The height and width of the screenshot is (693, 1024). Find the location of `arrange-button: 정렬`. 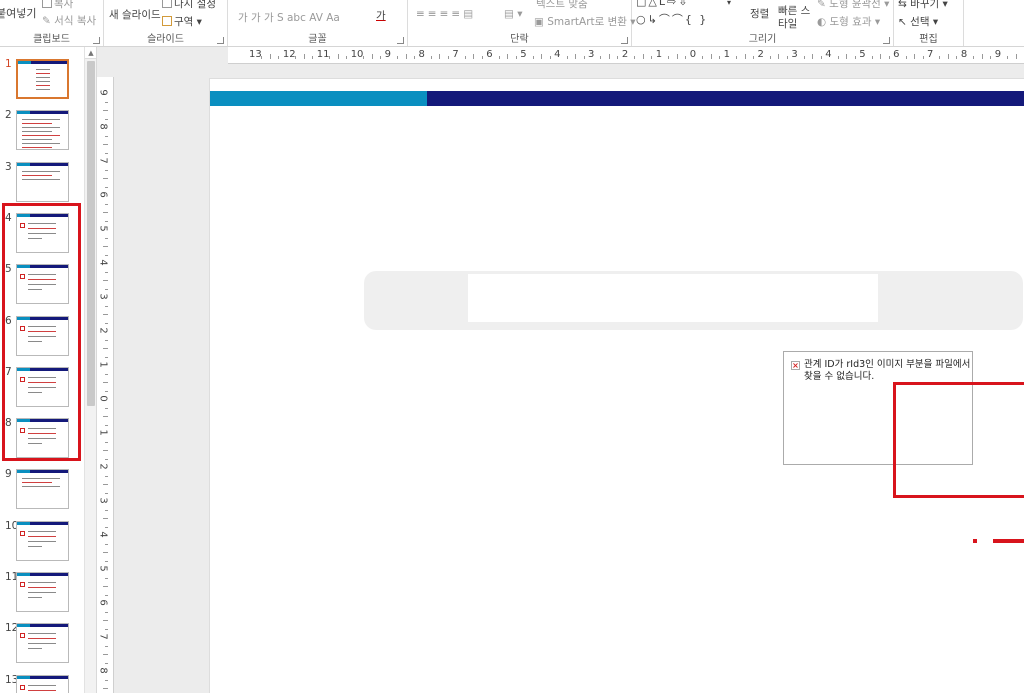

arrange-button: 정렬 is located at coordinates (759, 13).